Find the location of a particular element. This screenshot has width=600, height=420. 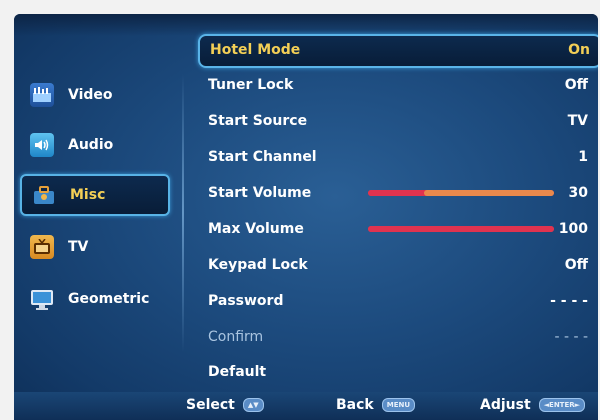

sidebar-item-label: Geometric is located at coordinates (109, 299).